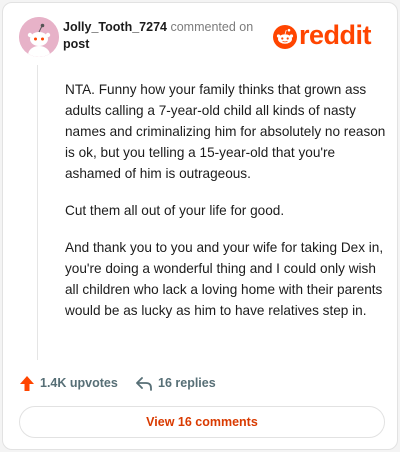 This screenshot has height=452, width=400. Describe the element at coordinates (212, 27) in the screenshot. I see `action-text: commented on` at that location.